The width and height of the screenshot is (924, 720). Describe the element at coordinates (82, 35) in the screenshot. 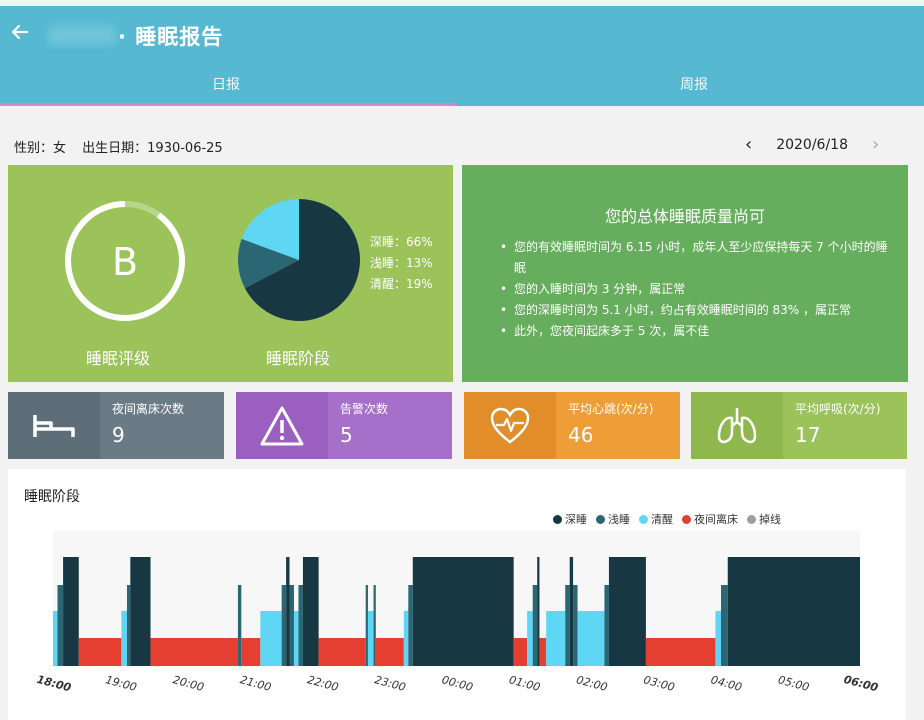

I see `blurred-name` at that location.